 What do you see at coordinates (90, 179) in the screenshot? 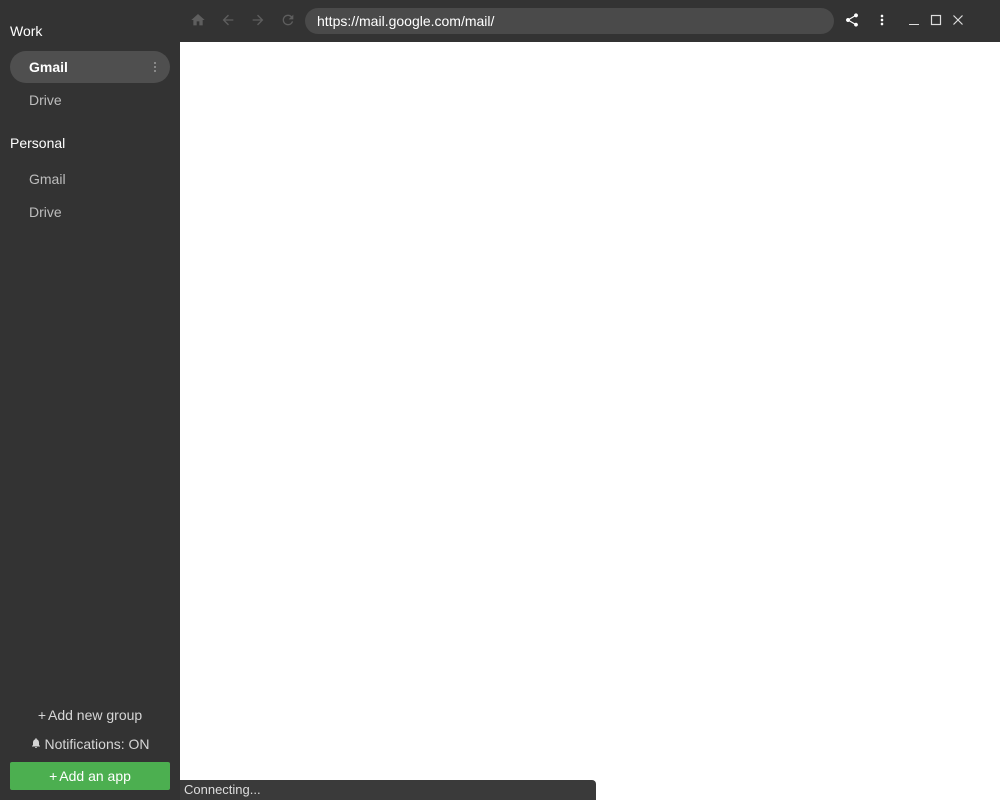
I see `sidebar-item-personal-gmail: Gmail` at bounding box center [90, 179].